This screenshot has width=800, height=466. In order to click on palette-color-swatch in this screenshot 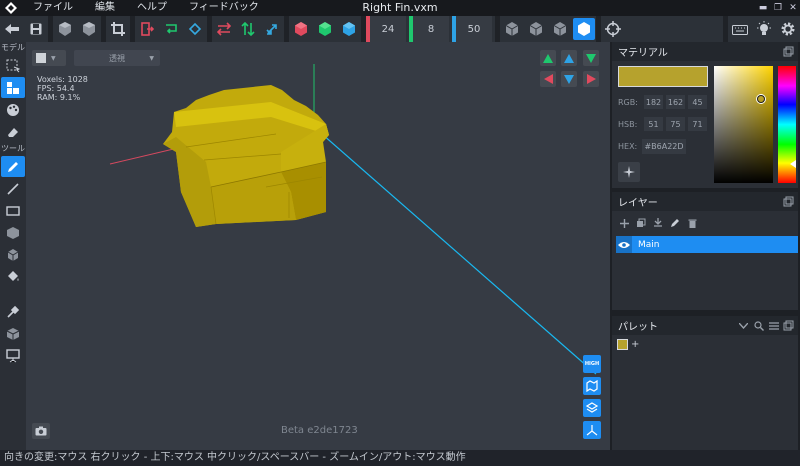, I will do `click(622, 344)`.